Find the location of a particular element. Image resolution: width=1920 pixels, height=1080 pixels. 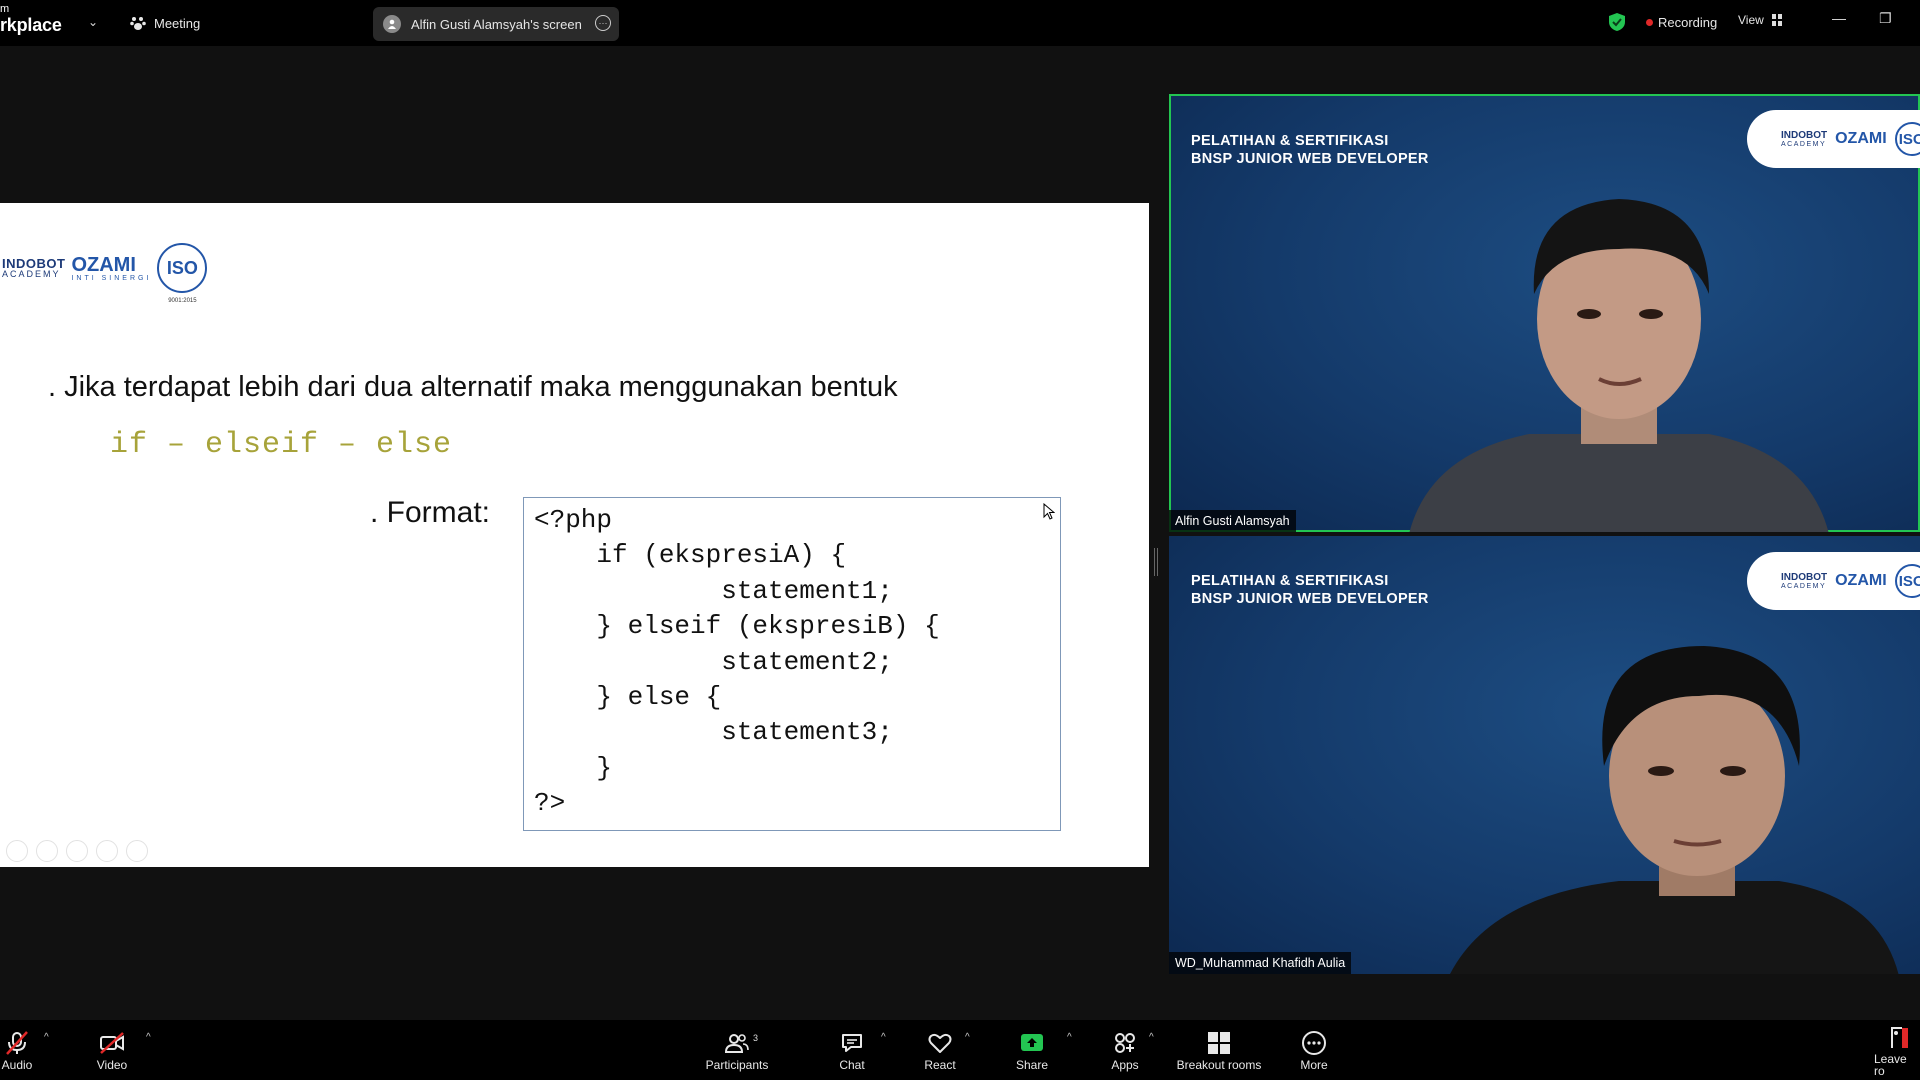

presenter-avatar is located at coordinates (392, 24).